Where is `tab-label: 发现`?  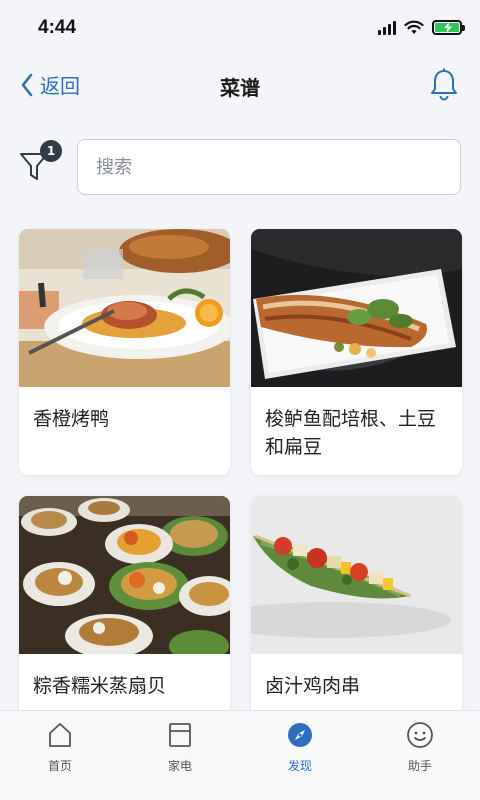 tab-label: 发现 is located at coordinates (299, 766).